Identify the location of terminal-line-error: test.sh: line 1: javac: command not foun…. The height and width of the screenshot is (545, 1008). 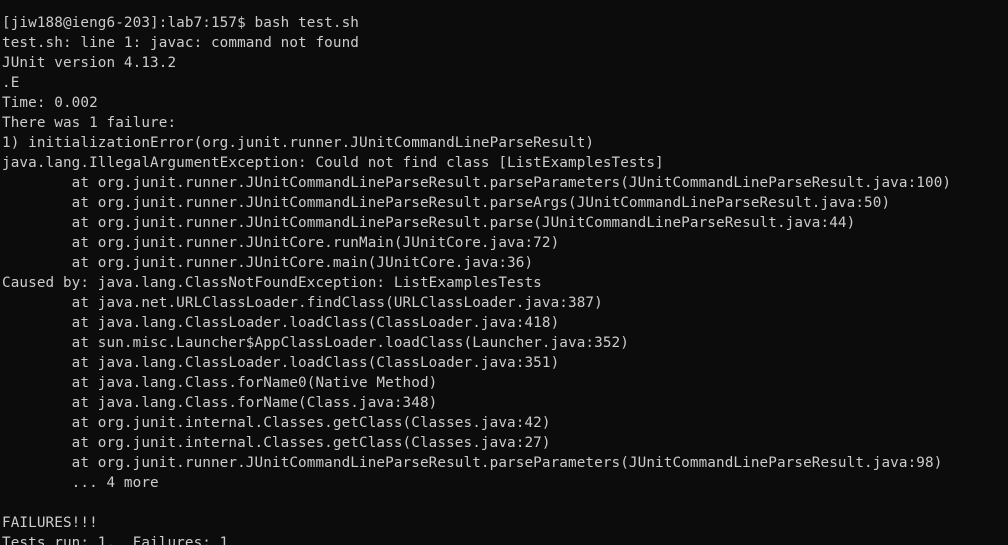
(181, 43).